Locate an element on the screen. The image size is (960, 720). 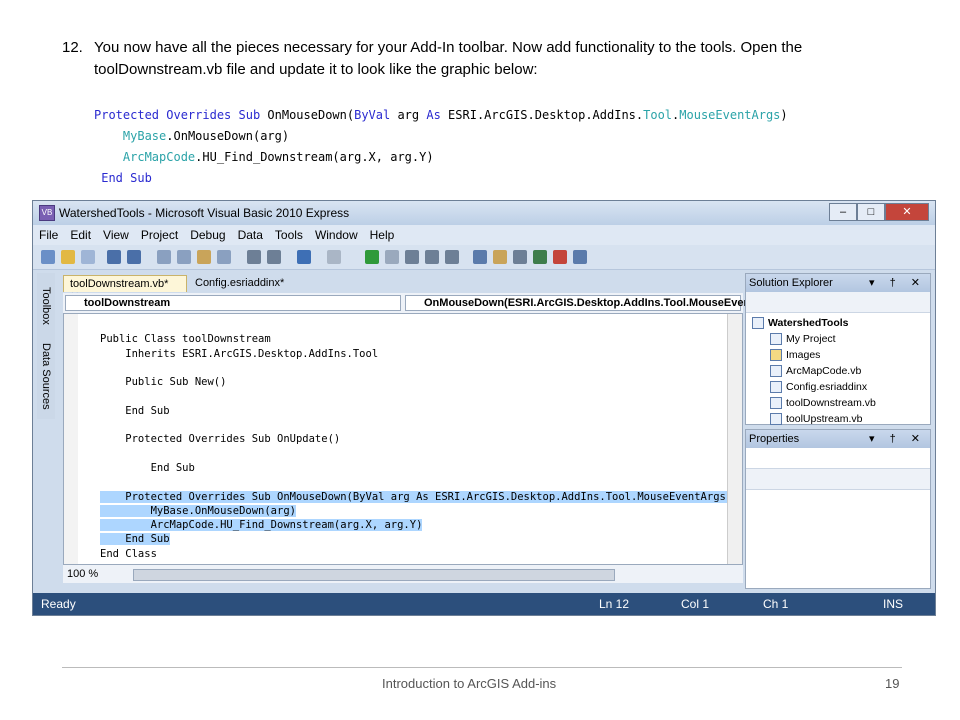
footer-title: Introduction to ArcGIS Add-ins is located at coordinates (469, 683).